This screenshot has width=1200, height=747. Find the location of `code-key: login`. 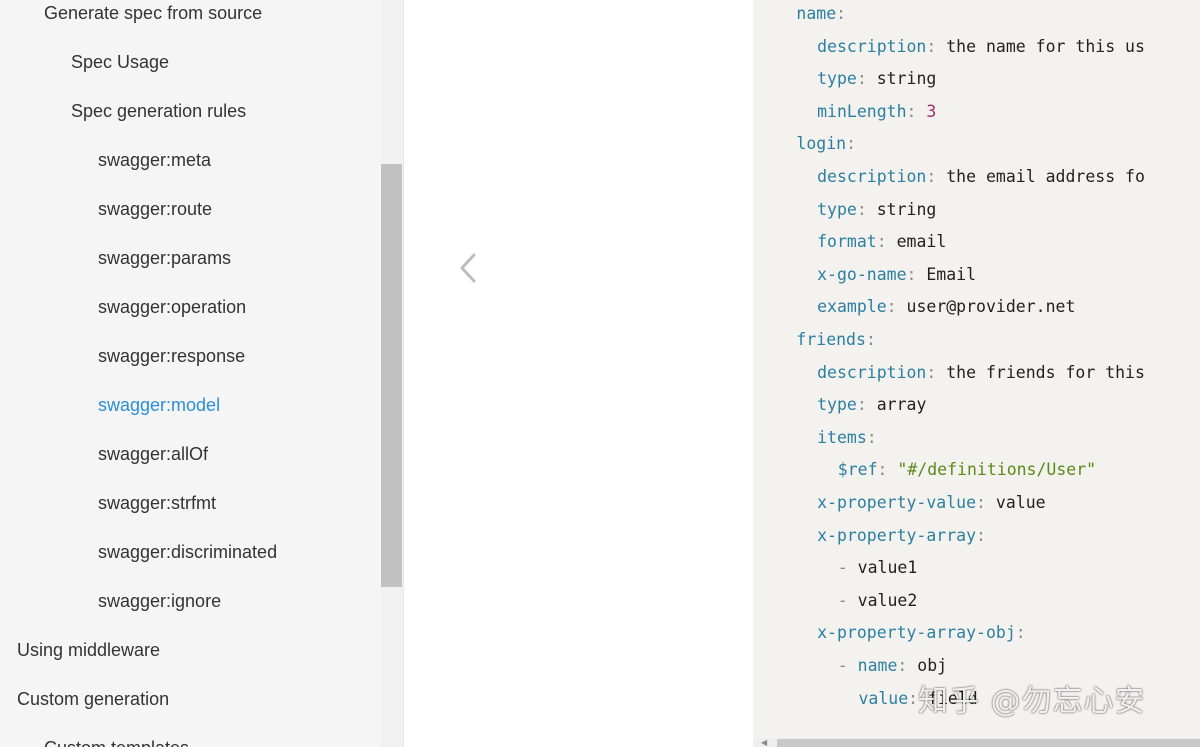

code-key: login is located at coordinates (821, 144).